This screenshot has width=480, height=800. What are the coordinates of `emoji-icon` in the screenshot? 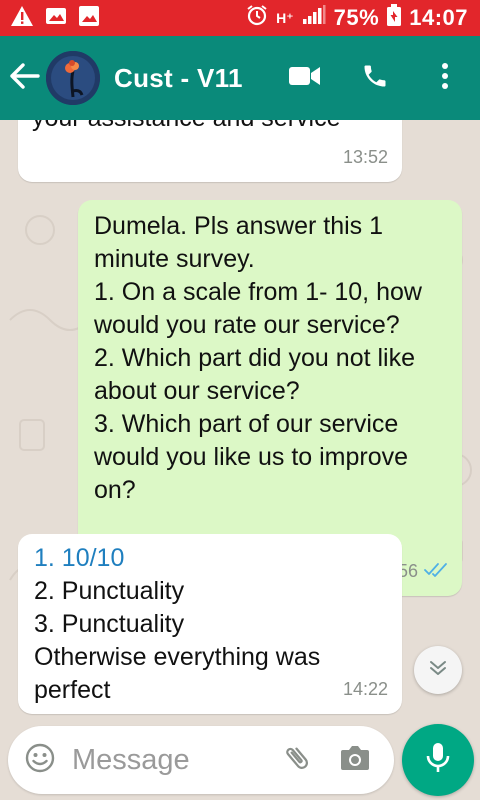 It's located at (40, 760).